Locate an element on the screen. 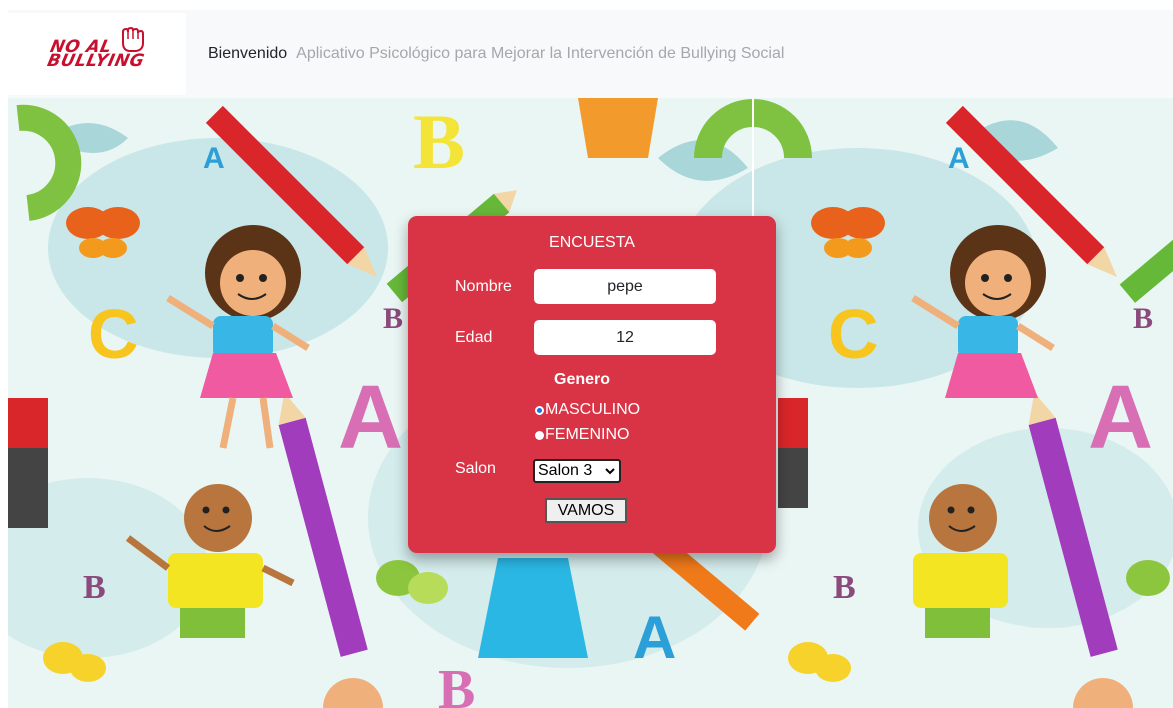 The height and width of the screenshot is (708, 1173). navbar-brand: Bienvenido is located at coordinates (247, 54).